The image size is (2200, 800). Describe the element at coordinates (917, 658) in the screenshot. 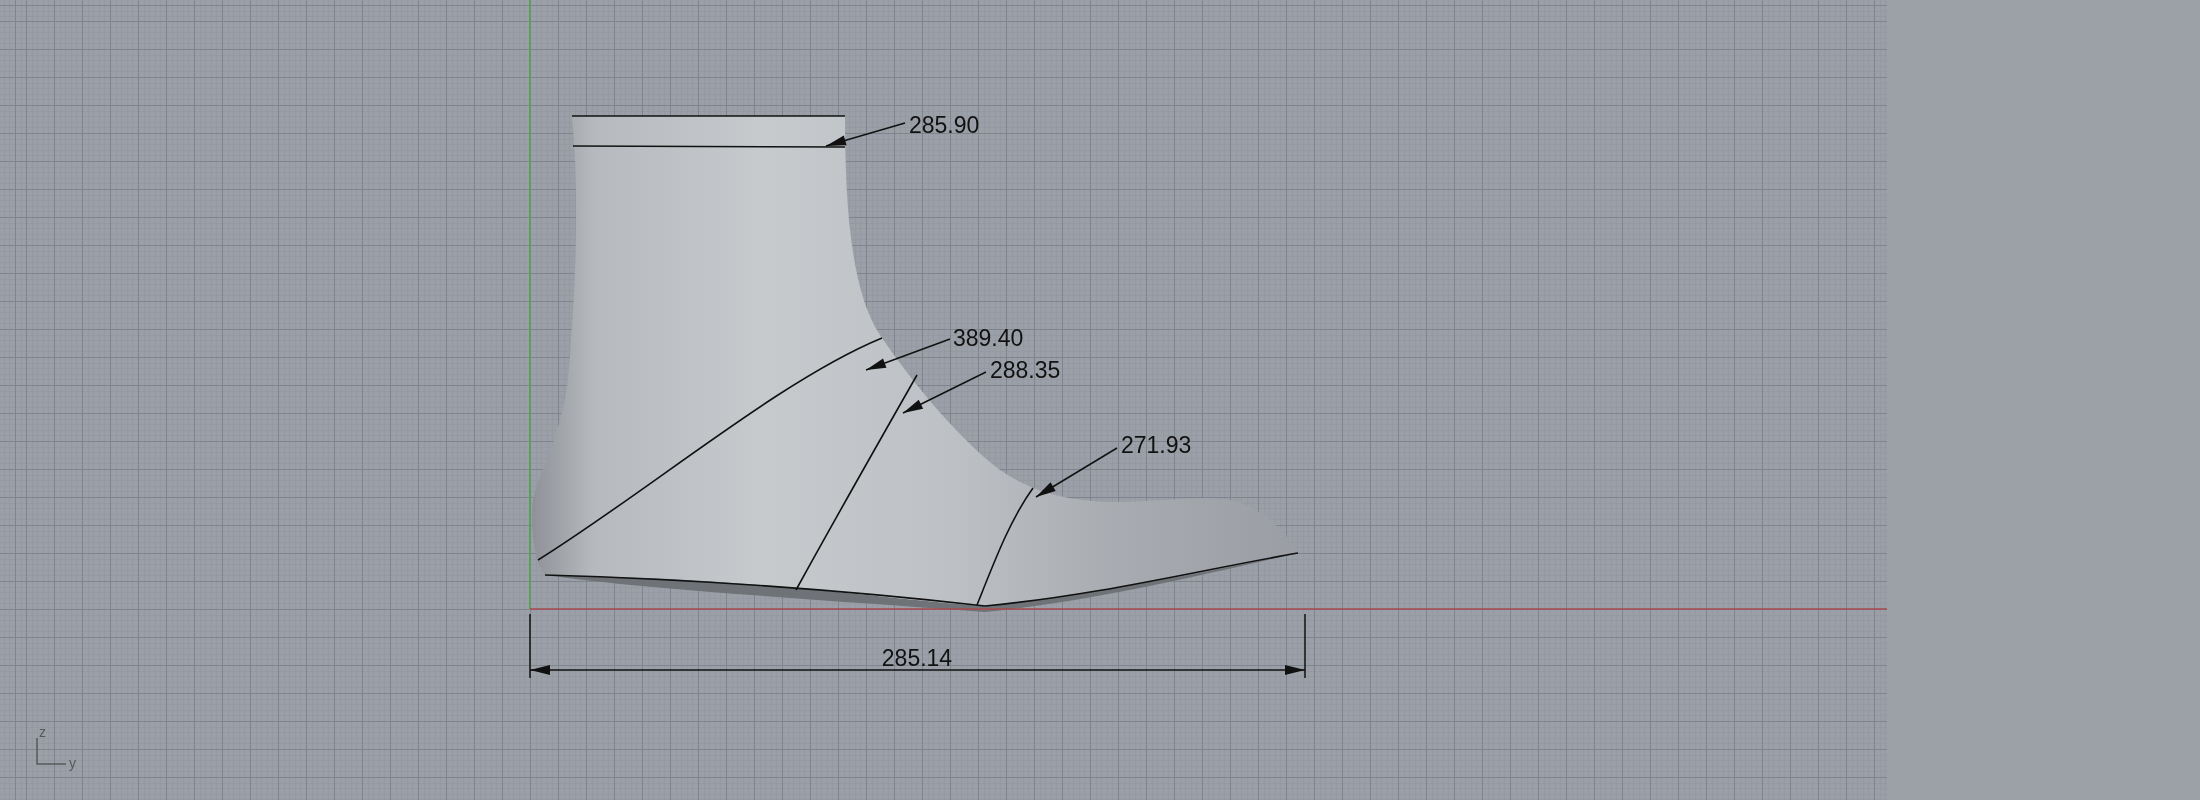

I see `dimension-label: 285.14` at that location.